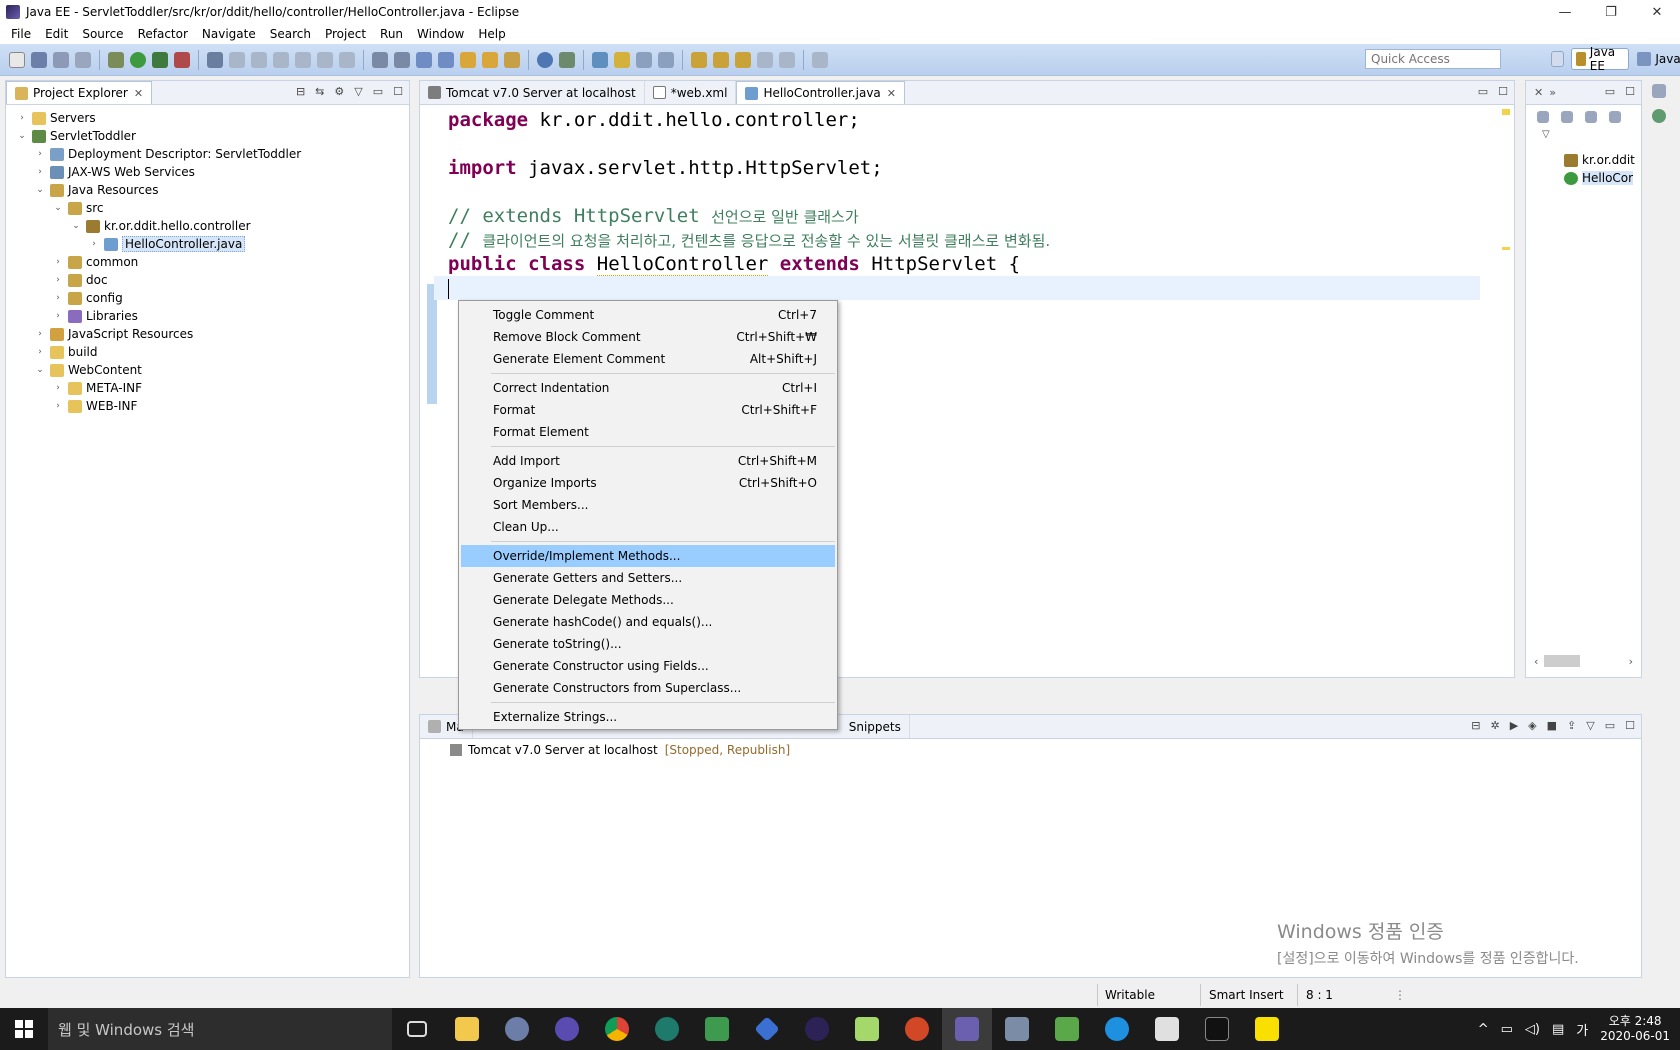 This screenshot has height=1050, width=1680. What do you see at coordinates (1536, 662) in the screenshot?
I see `scroll-left-icon: ‹` at bounding box center [1536, 662].